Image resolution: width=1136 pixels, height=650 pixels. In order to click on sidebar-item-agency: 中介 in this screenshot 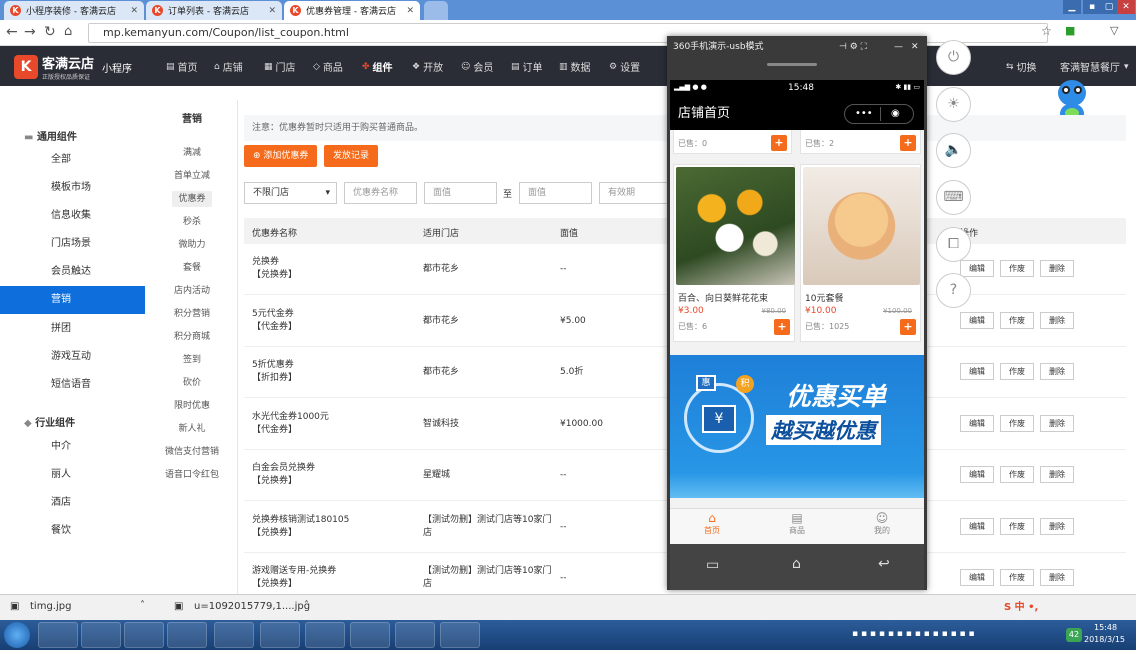, I will do `click(72, 447)`.